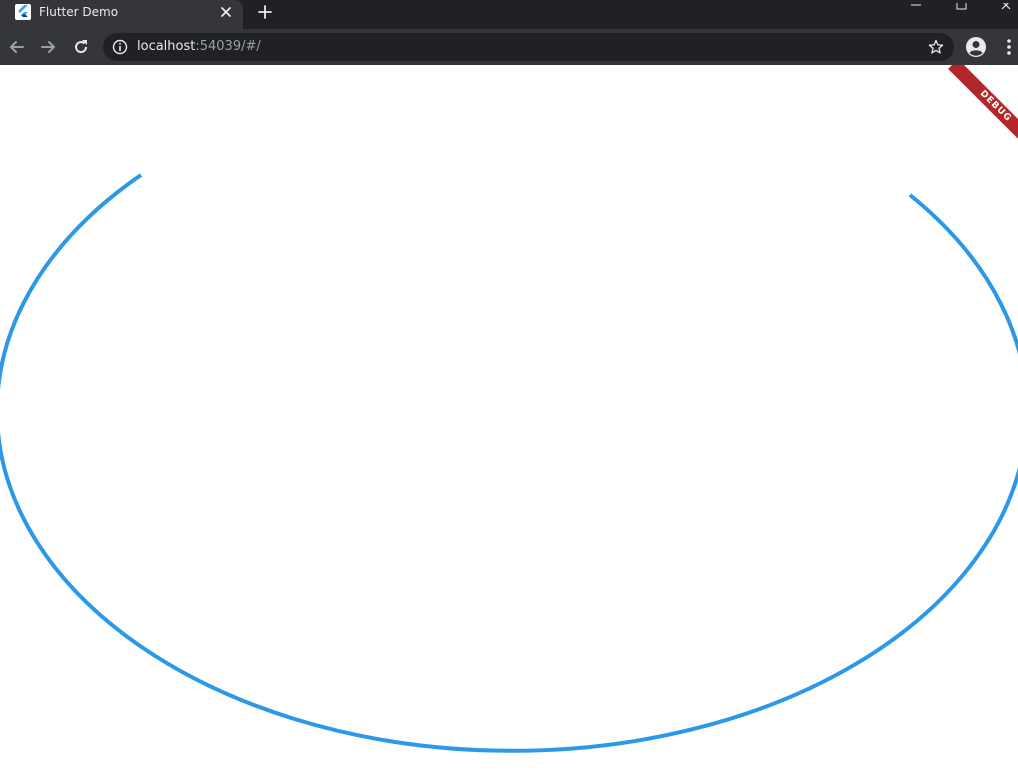 The image size is (1018, 775). Describe the element at coordinates (23, 12) in the screenshot. I see `flutter-logo-icon` at that location.